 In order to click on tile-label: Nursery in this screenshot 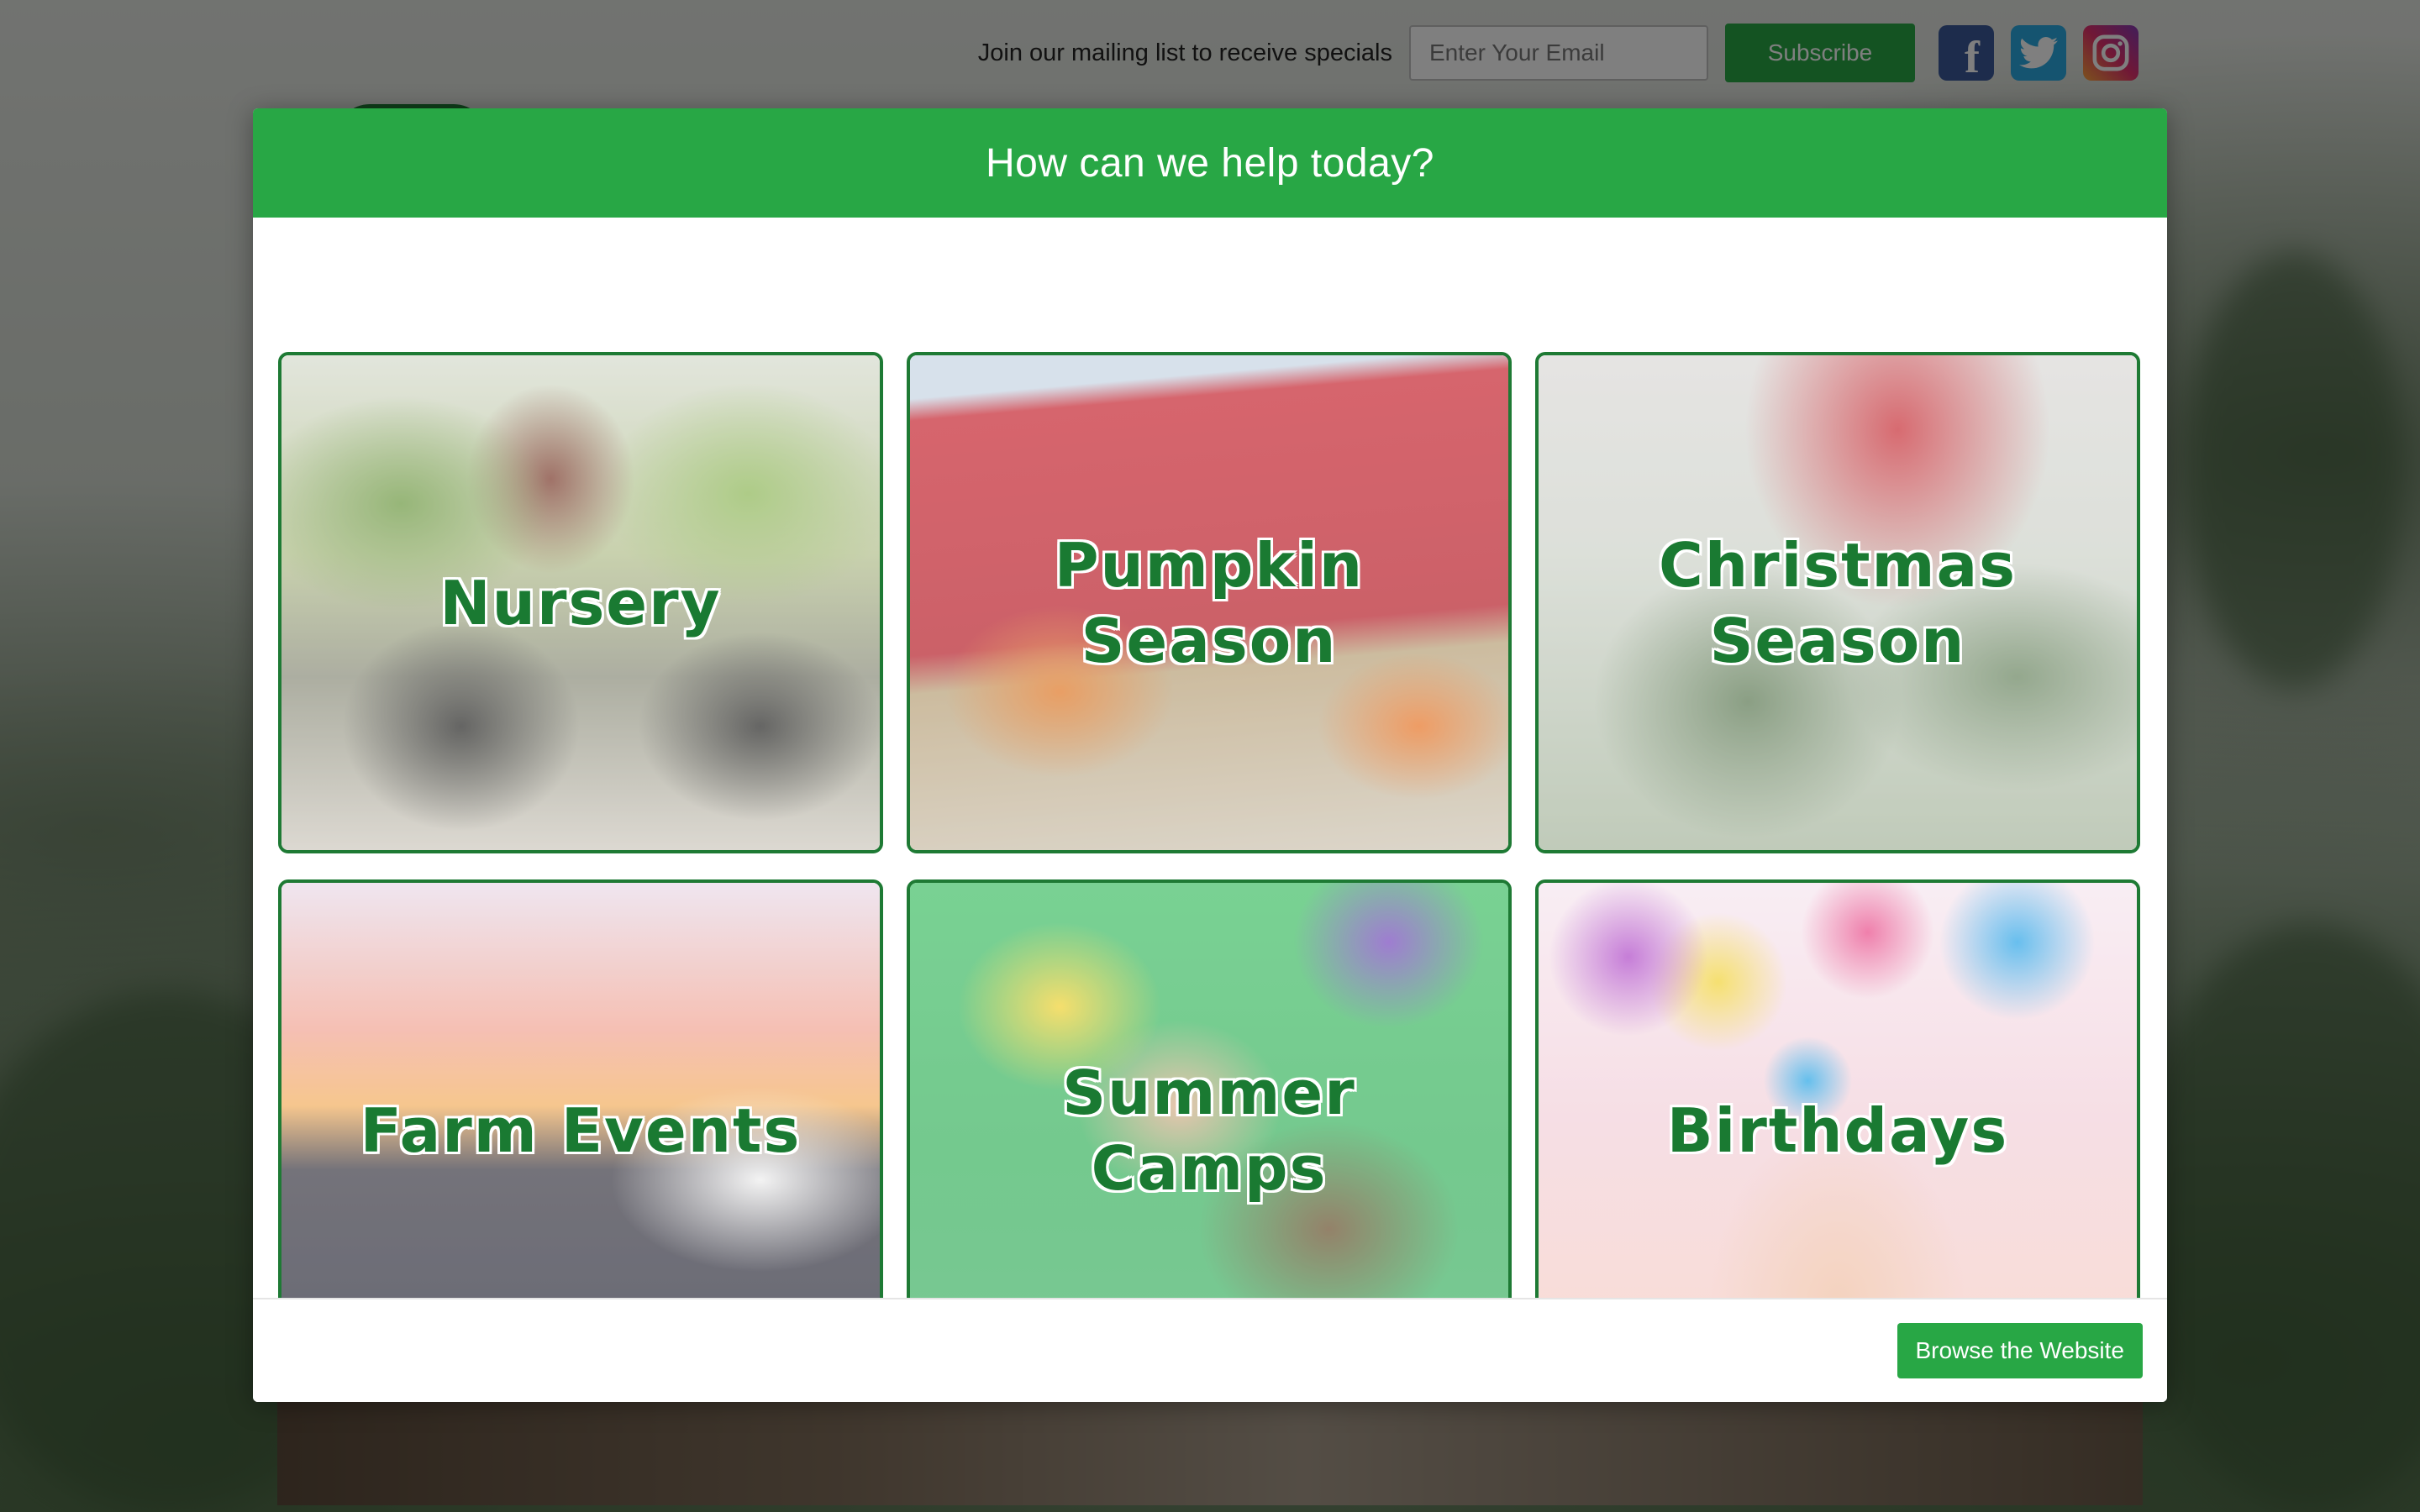, I will do `click(581, 602)`.